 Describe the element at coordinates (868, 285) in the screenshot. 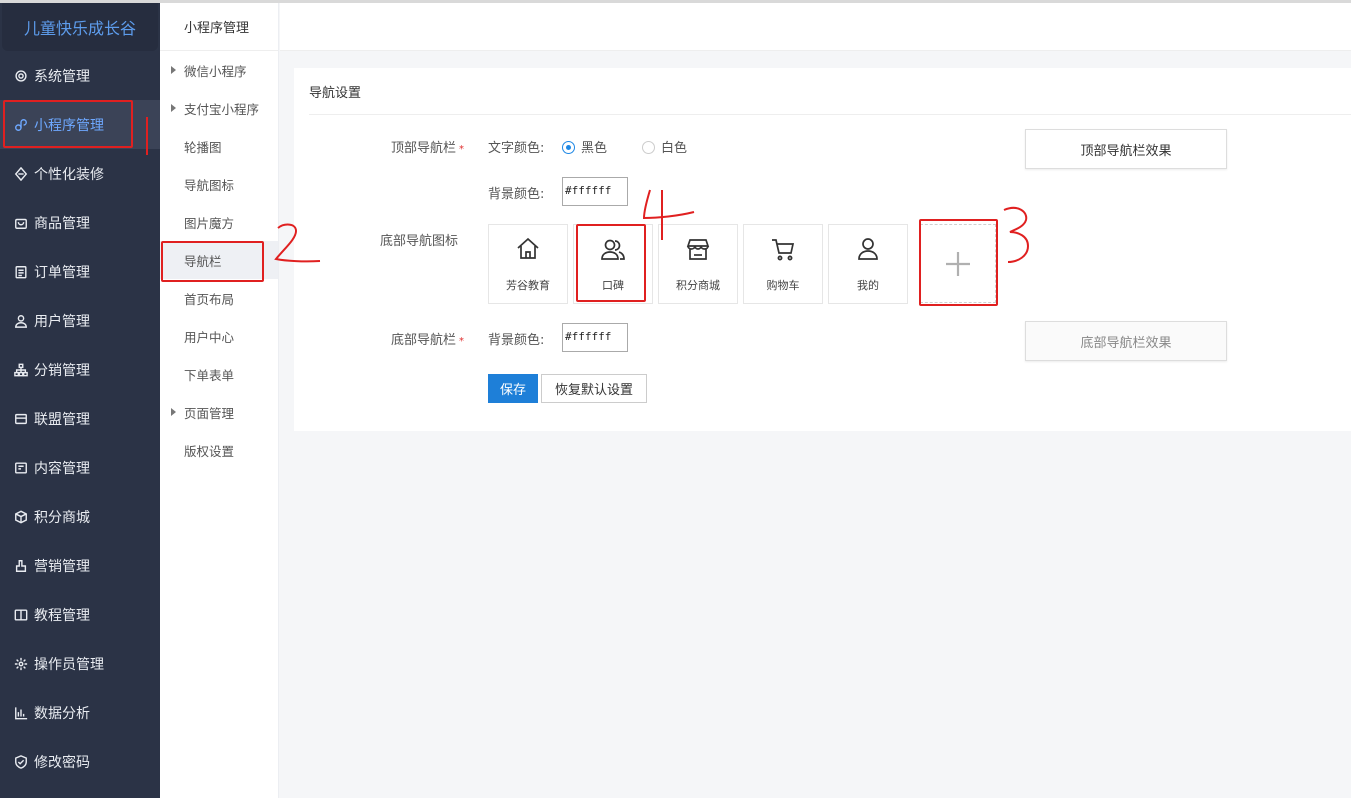

I see `nav-tile-label: 我的` at that location.